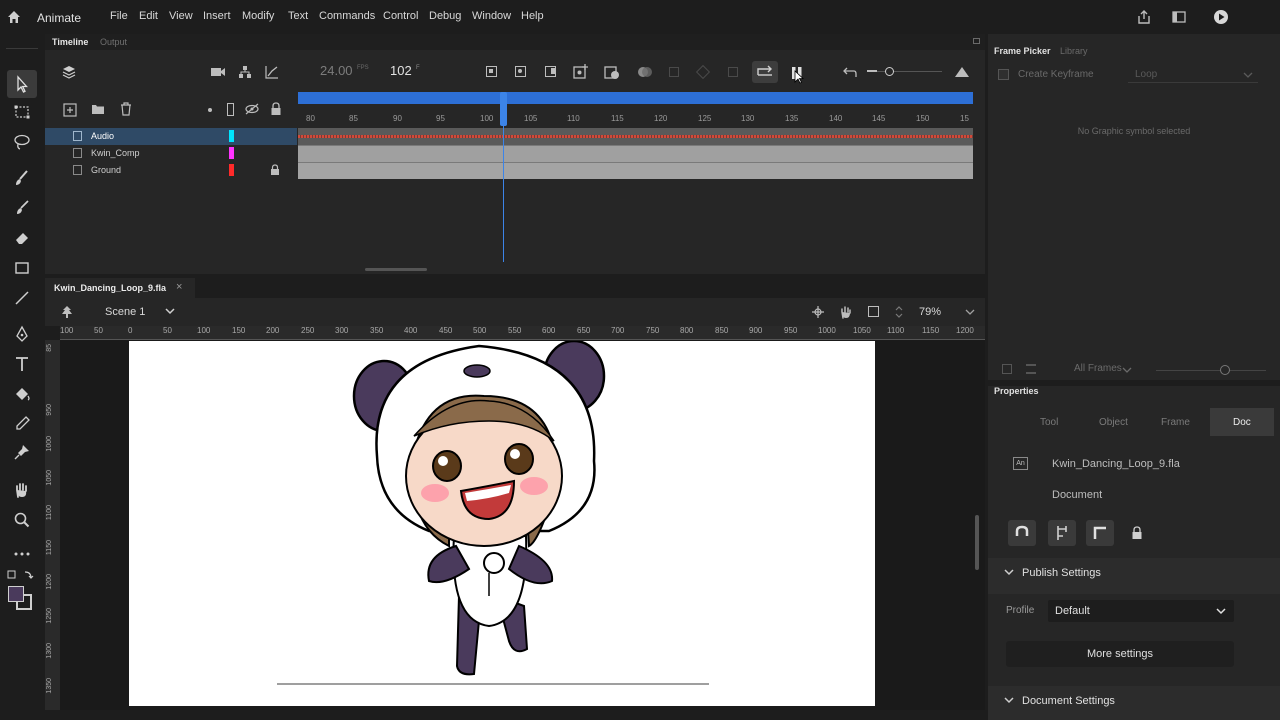 The height and width of the screenshot is (720, 1280). Describe the element at coordinates (336, 70) in the screenshot. I see `fps-value: 24.00` at that location.